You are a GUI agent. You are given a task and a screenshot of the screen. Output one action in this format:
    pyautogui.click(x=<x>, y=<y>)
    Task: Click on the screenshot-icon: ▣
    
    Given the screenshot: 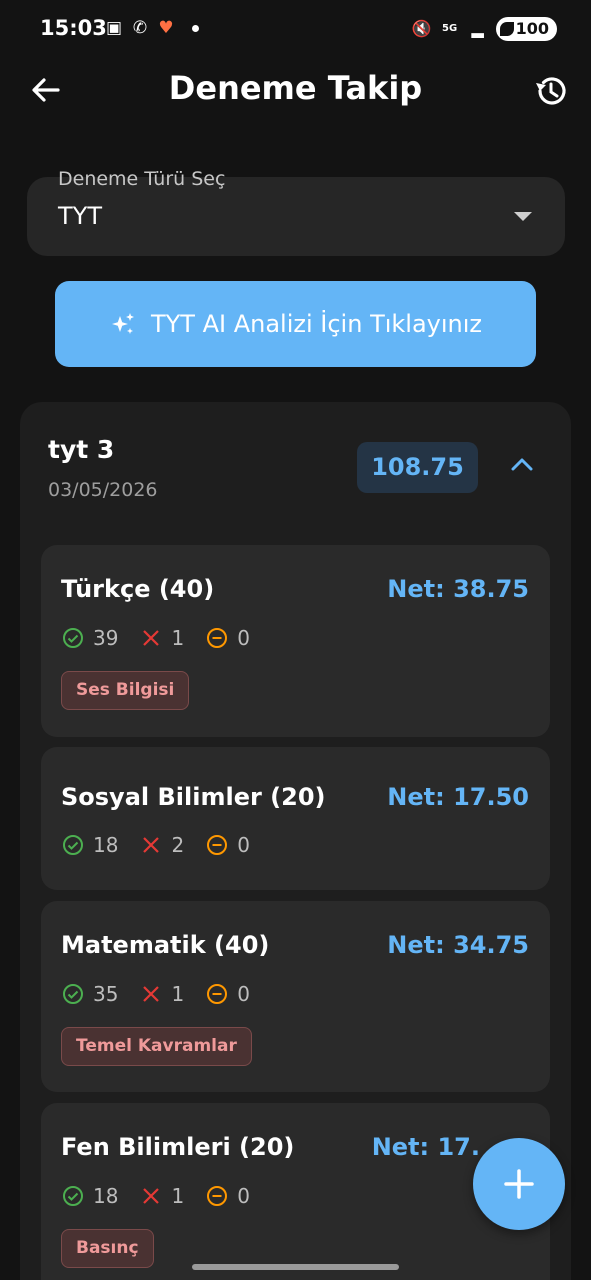 What is the action you would take?
    pyautogui.click(x=114, y=28)
    